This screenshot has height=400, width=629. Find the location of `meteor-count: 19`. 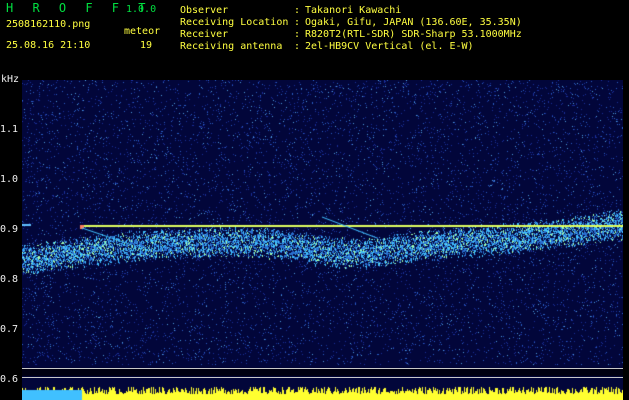

meteor-count: 19 is located at coordinates (146, 45).